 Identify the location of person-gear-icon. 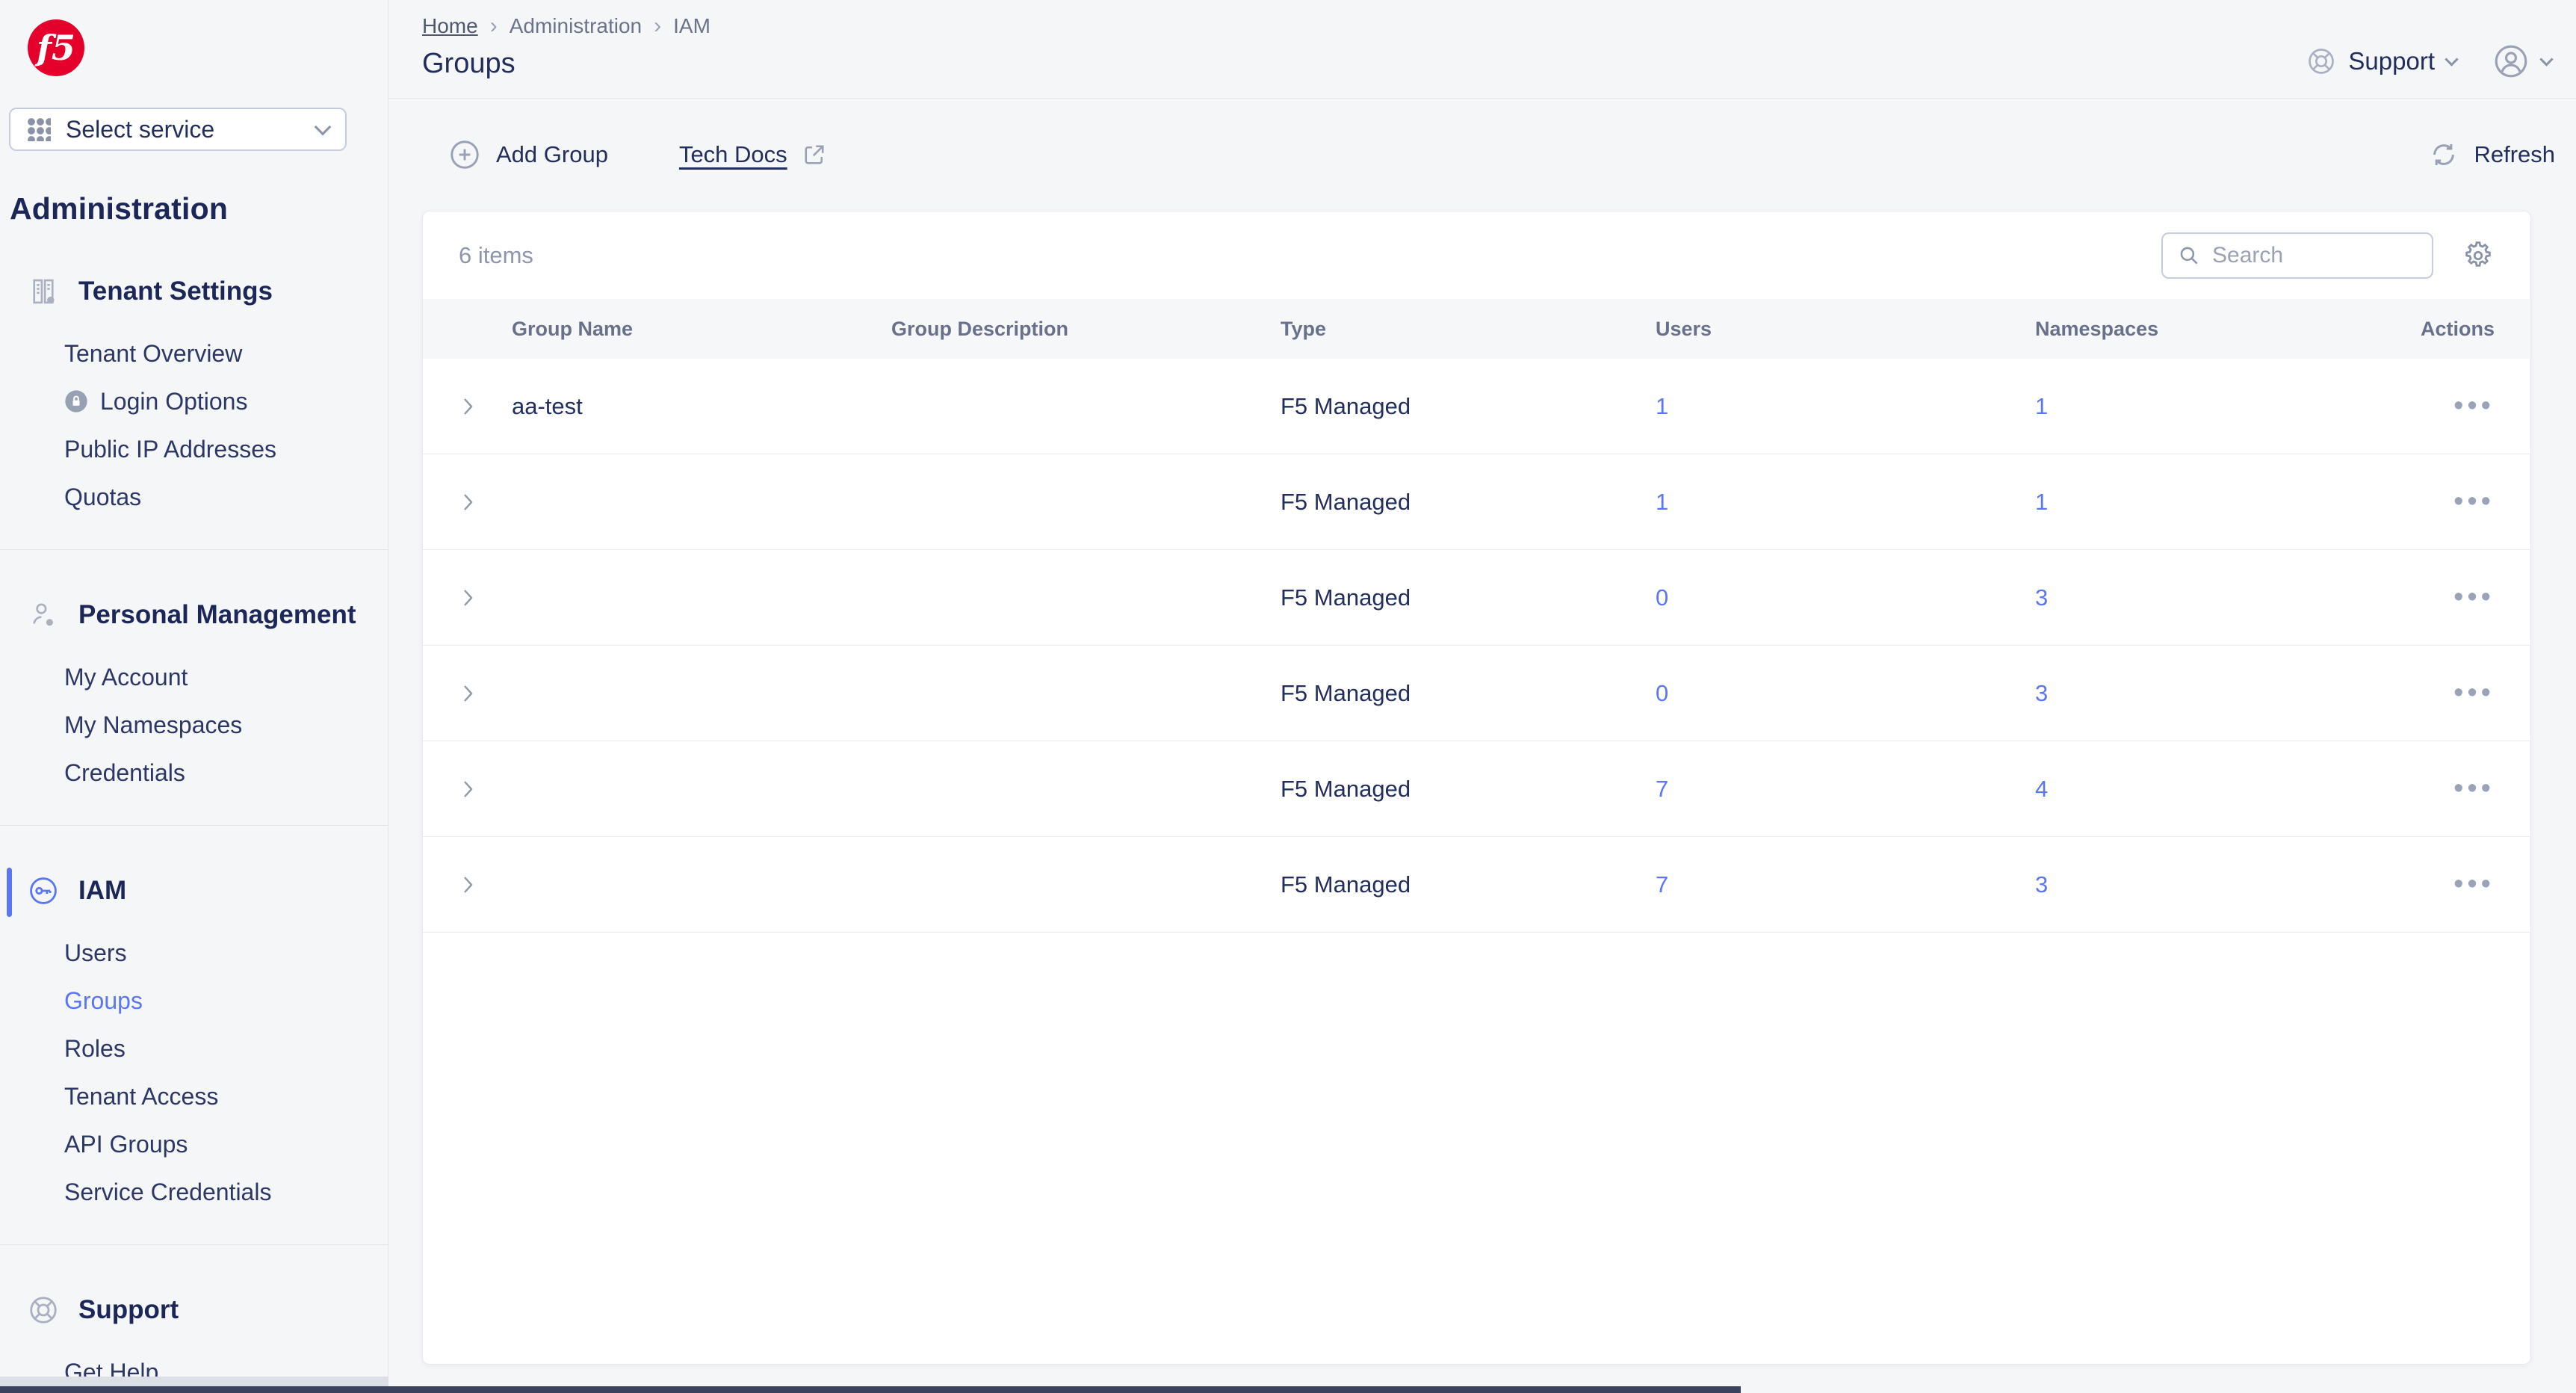
(43, 615).